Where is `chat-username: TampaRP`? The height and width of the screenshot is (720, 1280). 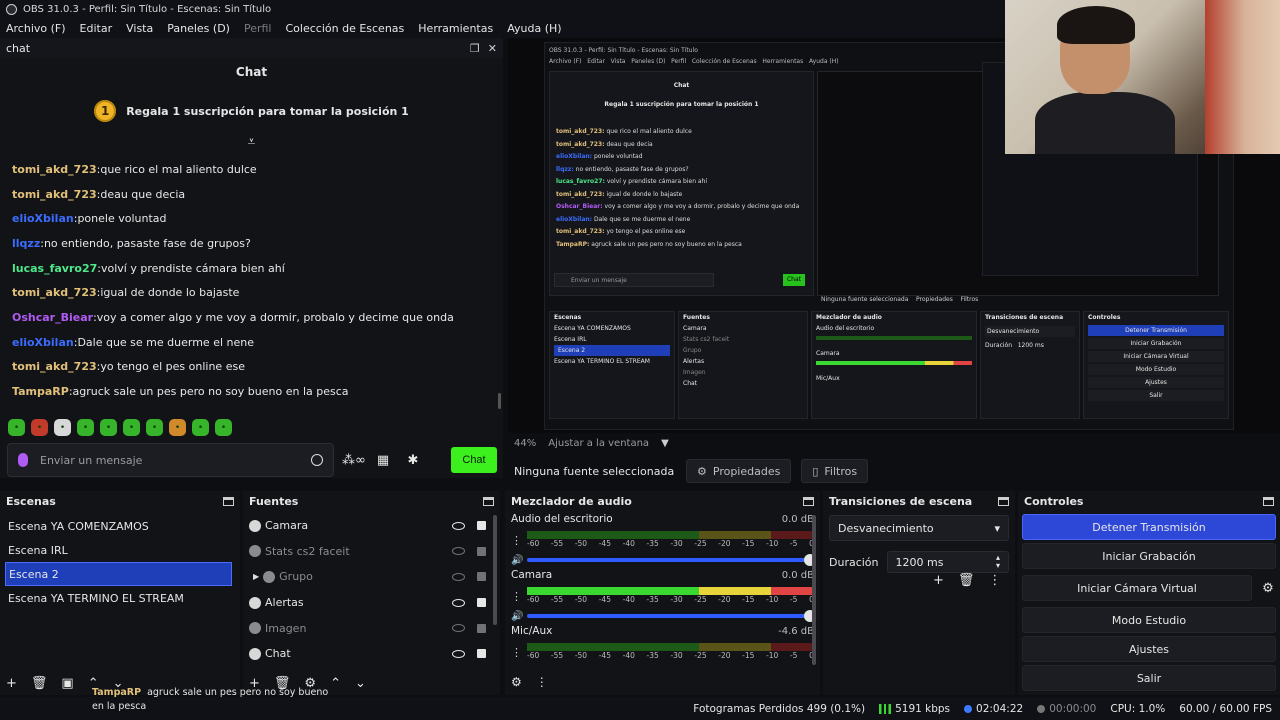
chat-username: TampaRP is located at coordinates (40, 391).